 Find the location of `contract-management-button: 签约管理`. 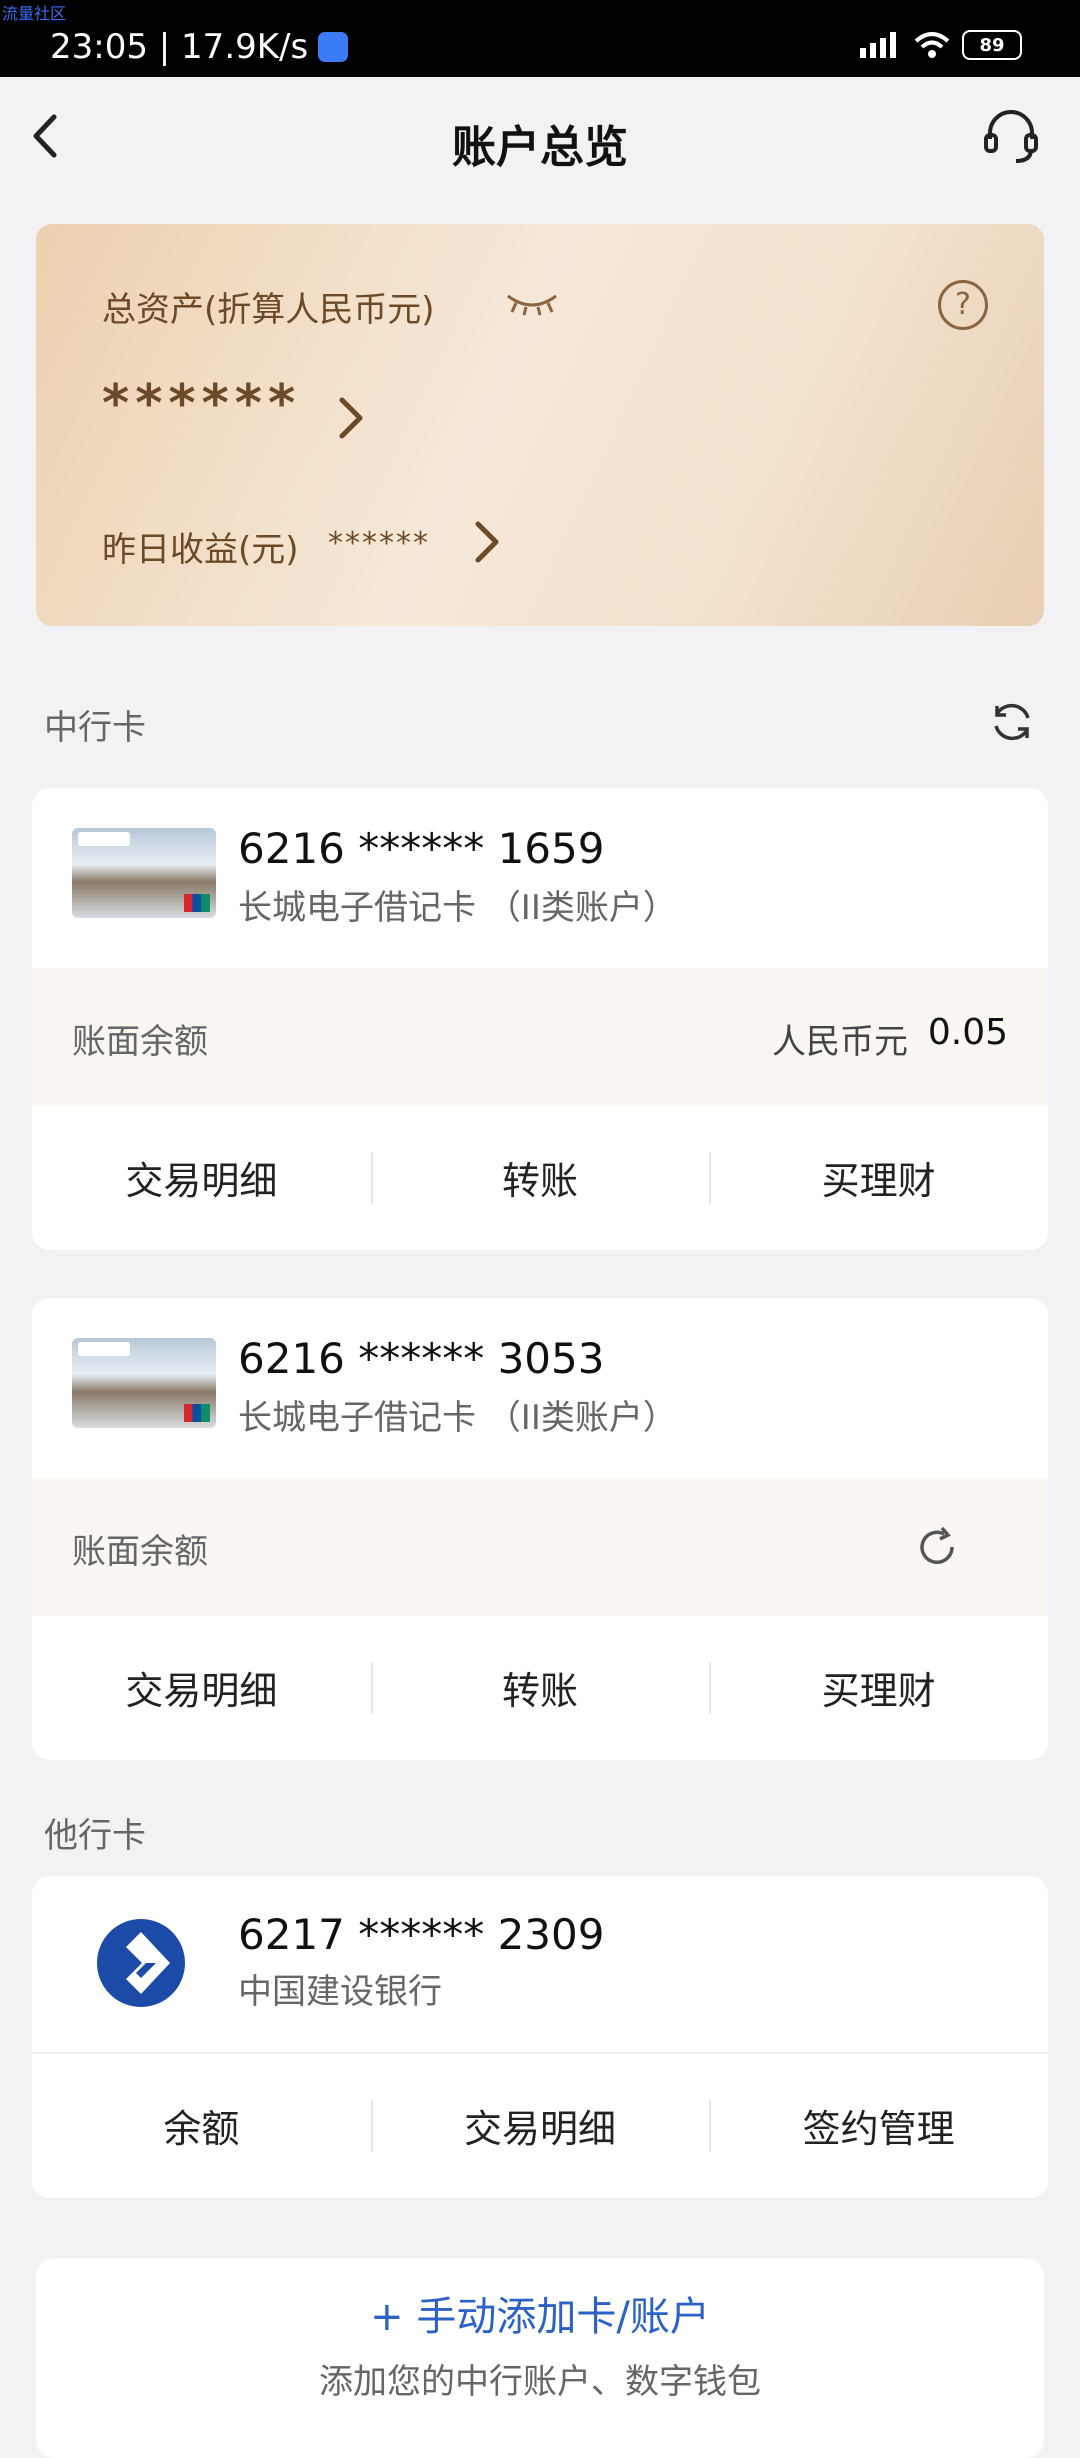

contract-management-button: 签约管理 is located at coordinates (878, 2125).